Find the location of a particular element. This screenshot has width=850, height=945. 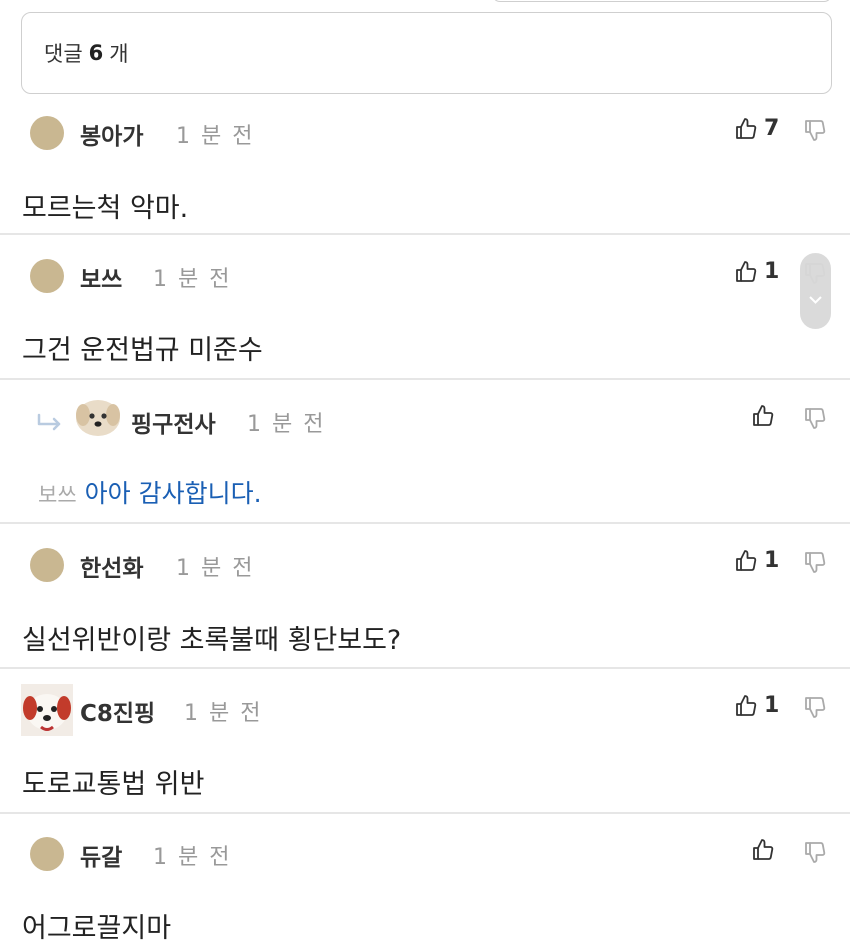

comment-author: 듀갈 is located at coordinates (101, 855).